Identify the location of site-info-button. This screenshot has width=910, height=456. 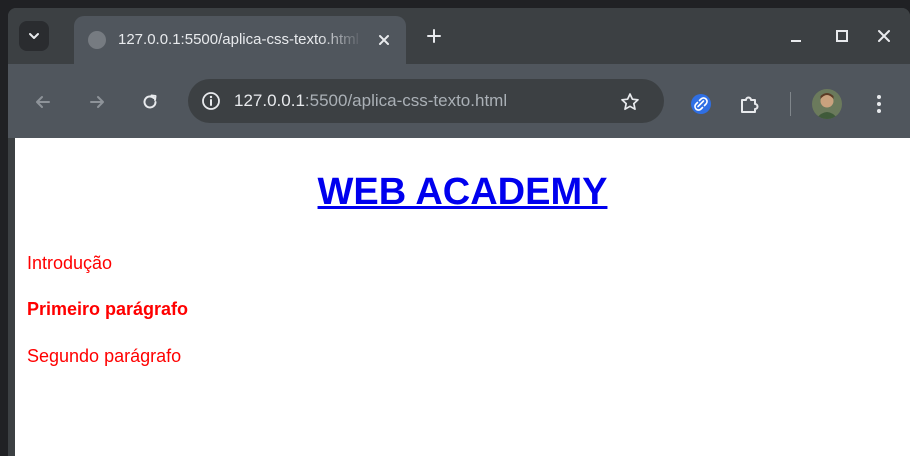
(211, 101).